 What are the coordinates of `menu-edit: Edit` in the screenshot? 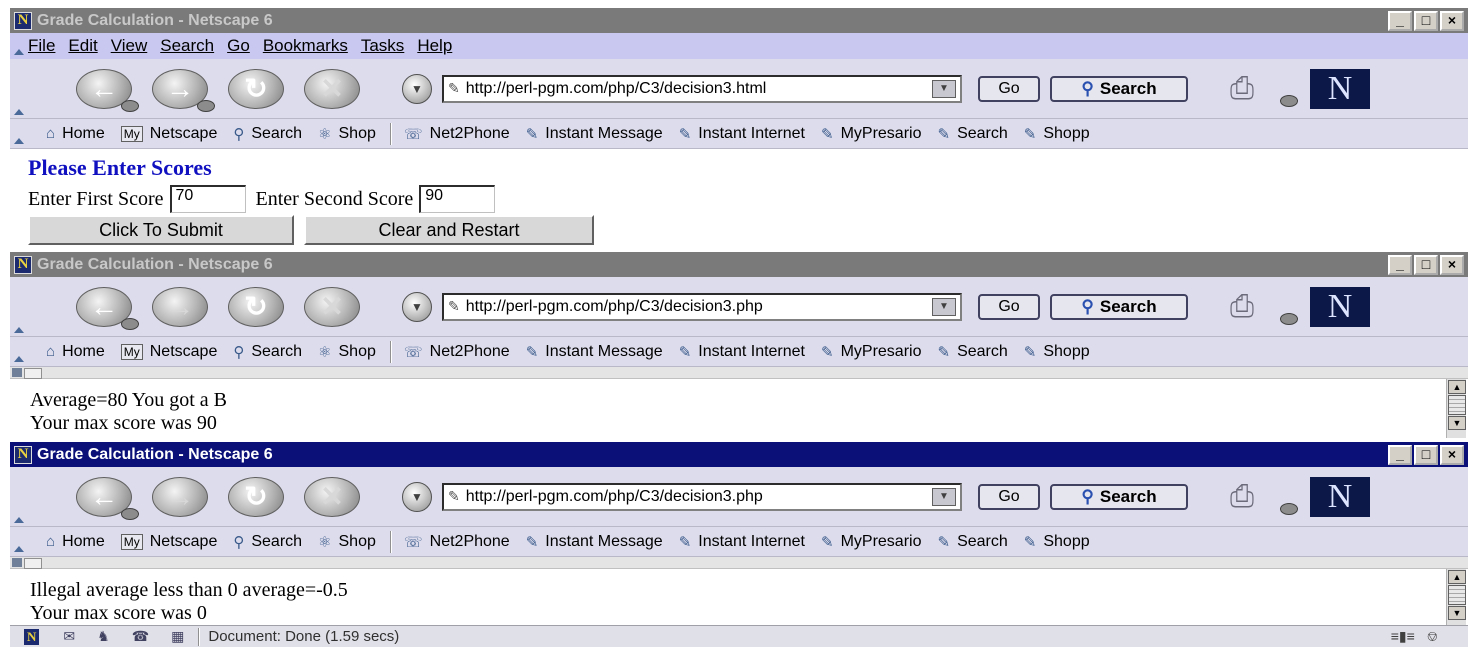 It's located at (82, 46).